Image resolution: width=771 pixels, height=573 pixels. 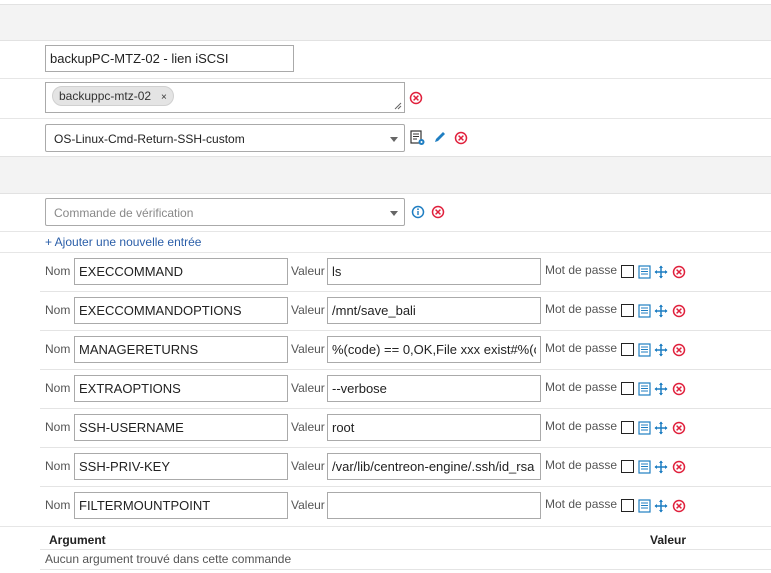 I want to click on host-name-input, so click(x=169, y=58).